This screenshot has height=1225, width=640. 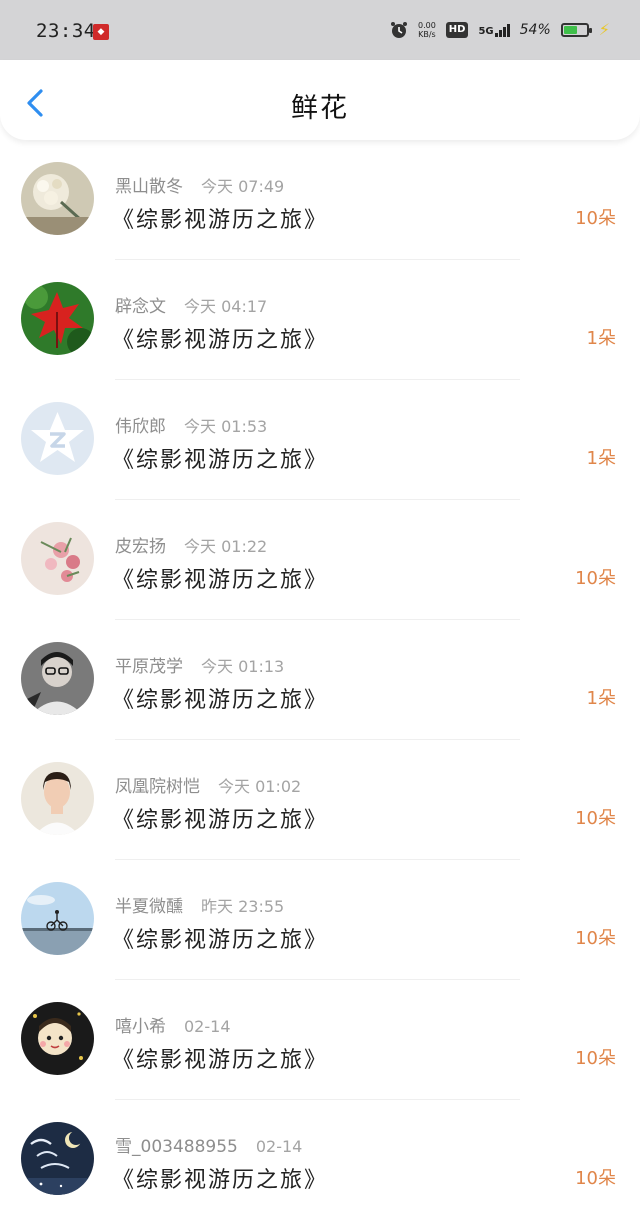 What do you see at coordinates (320, 200) in the screenshot?
I see `list-item: 黑山散冬 今天 07:49 《综影视游历之旅》 10朵` at bounding box center [320, 200].